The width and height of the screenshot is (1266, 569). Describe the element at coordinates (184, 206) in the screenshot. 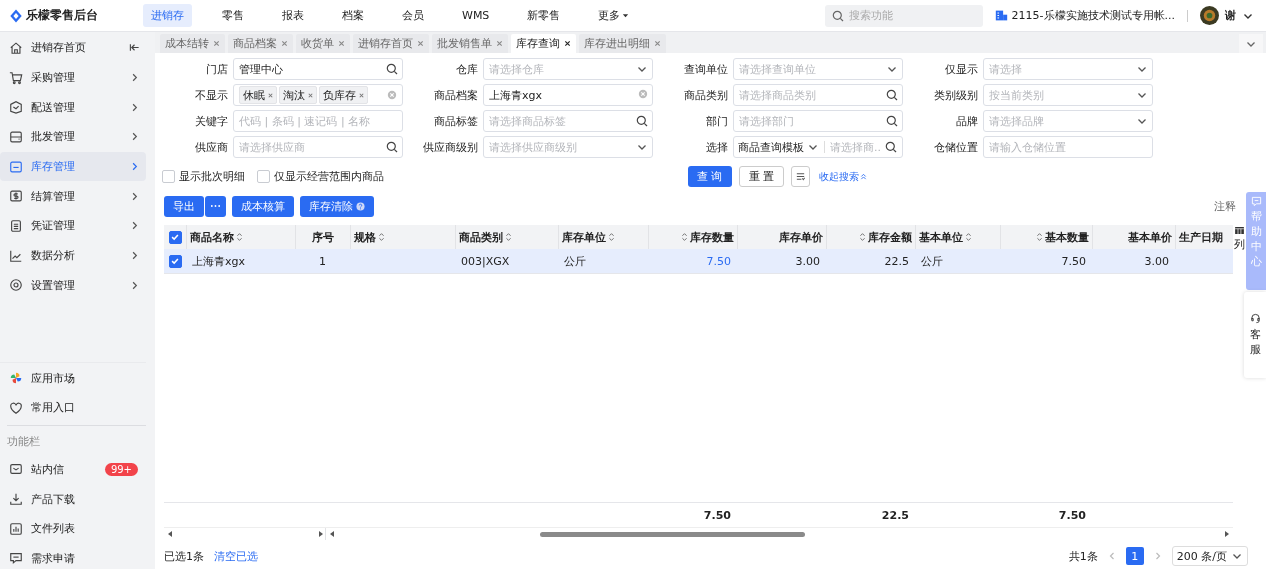

I see `export-button: 导出` at that location.